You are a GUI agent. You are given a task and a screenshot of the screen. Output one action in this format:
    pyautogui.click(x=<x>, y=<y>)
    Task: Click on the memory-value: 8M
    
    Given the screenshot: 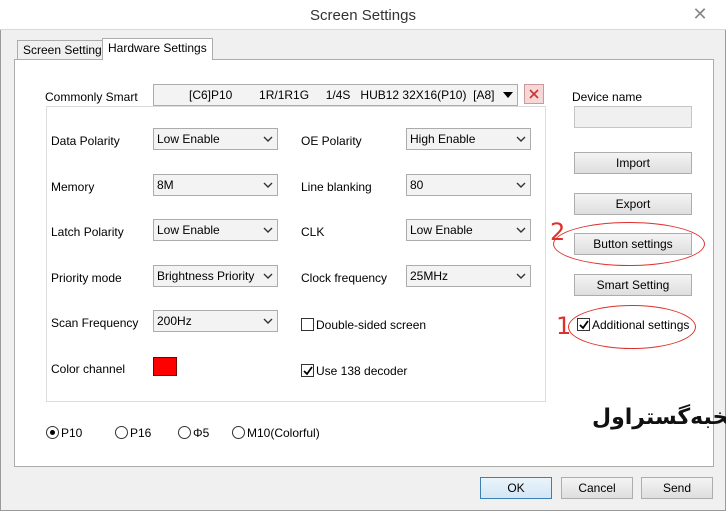 What is the action you would take?
    pyautogui.click(x=165, y=185)
    